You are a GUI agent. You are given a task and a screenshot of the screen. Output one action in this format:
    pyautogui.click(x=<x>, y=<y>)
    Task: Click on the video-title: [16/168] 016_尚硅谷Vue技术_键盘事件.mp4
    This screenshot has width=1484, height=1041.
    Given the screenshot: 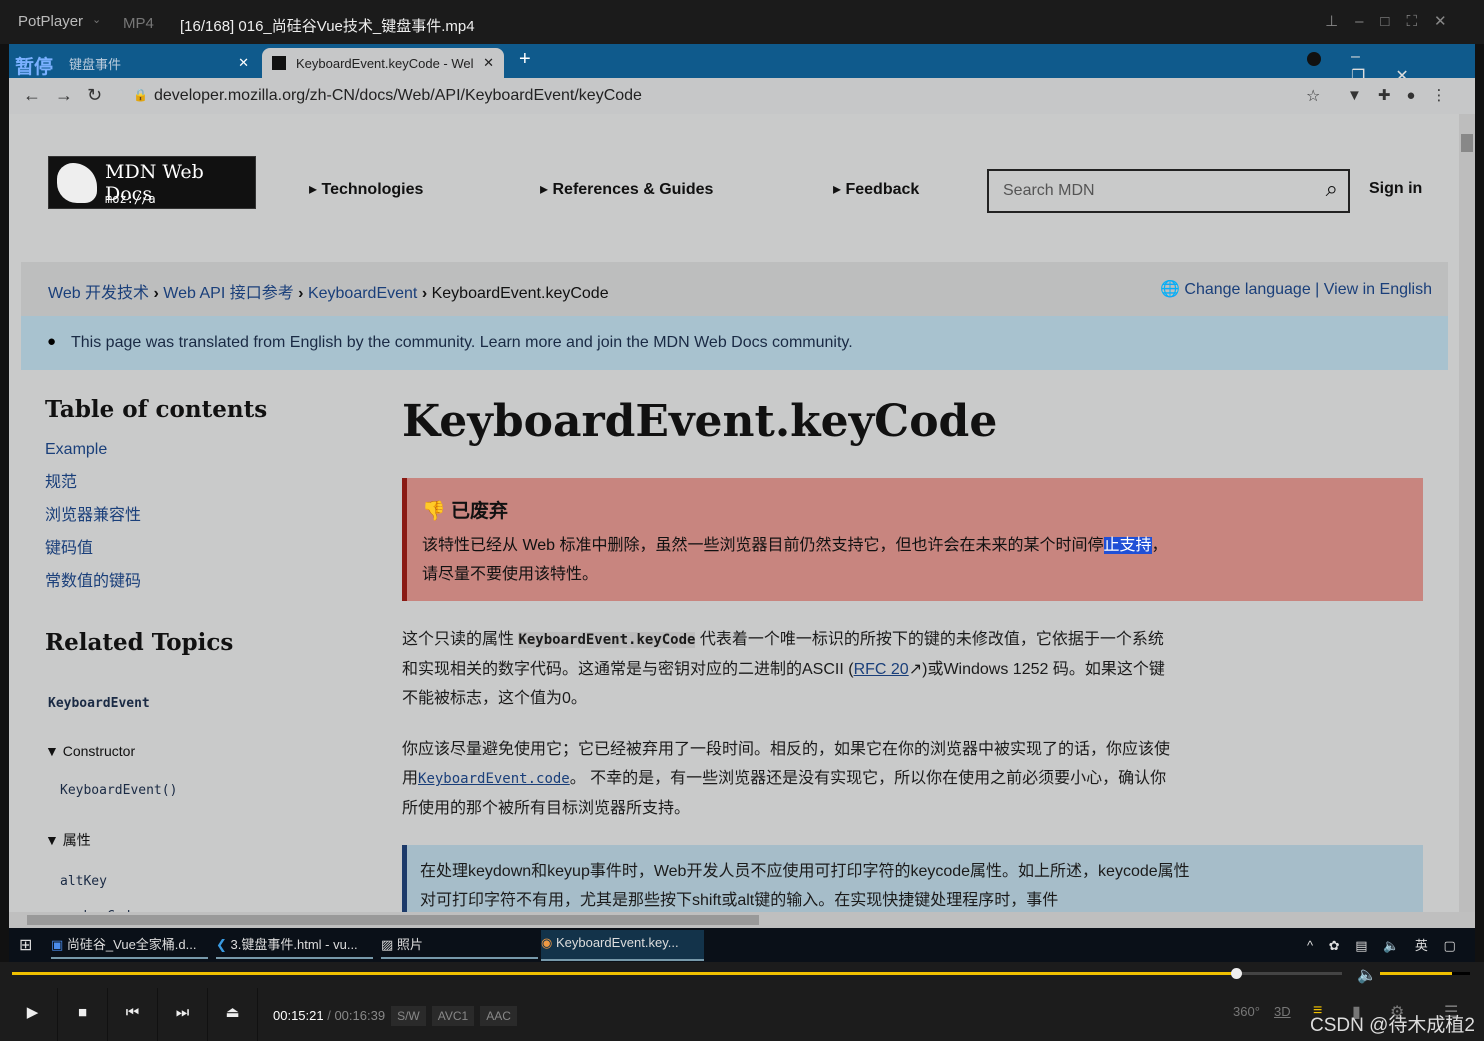 What is the action you would take?
    pyautogui.click(x=327, y=26)
    